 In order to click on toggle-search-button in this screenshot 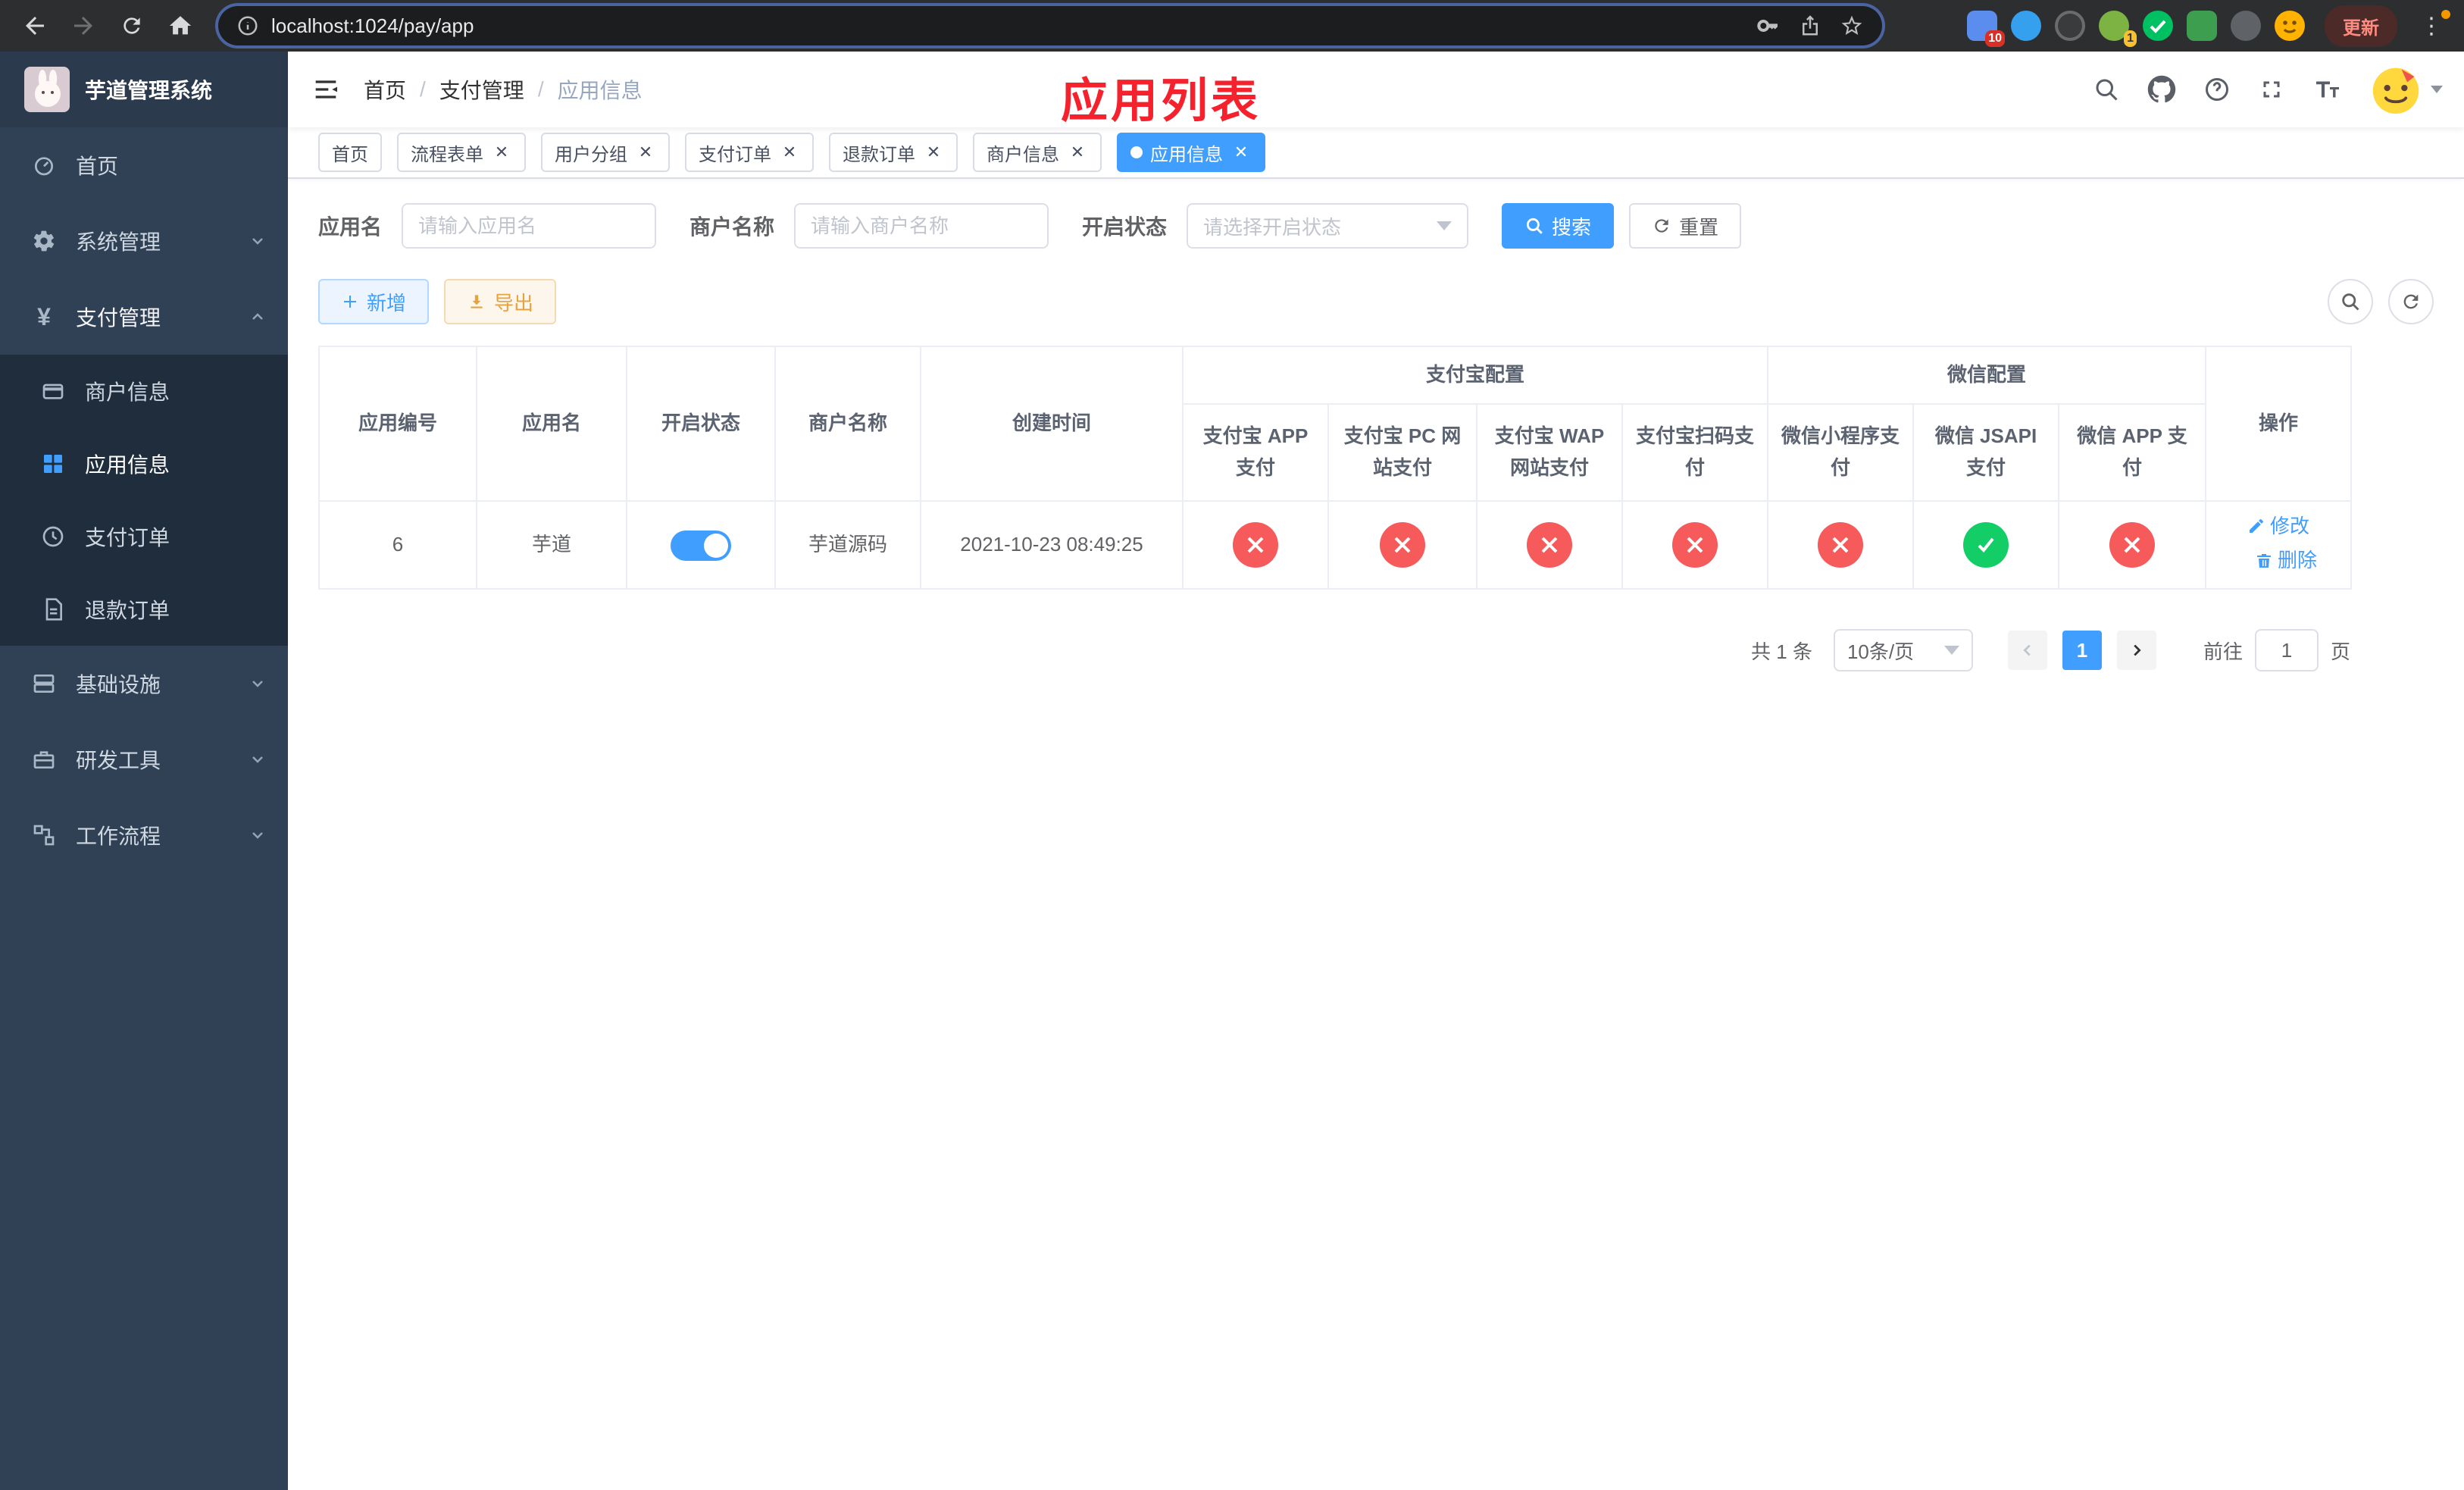, I will do `click(2350, 301)`.